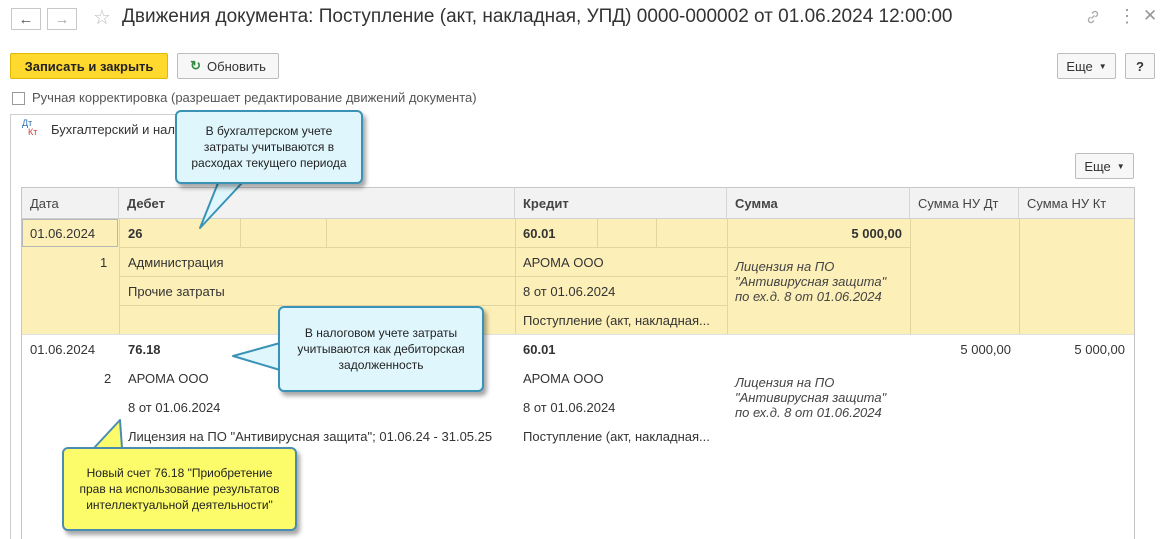 The image size is (1169, 539). I want to click on column-header-debit: Дебет, so click(317, 203).